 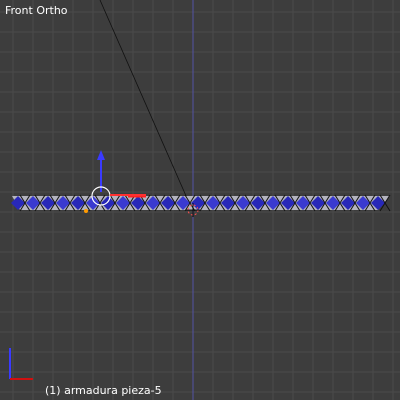 What do you see at coordinates (36, 10) in the screenshot?
I see `view-name-label: Front Ortho` at bounding box center [36, 10].